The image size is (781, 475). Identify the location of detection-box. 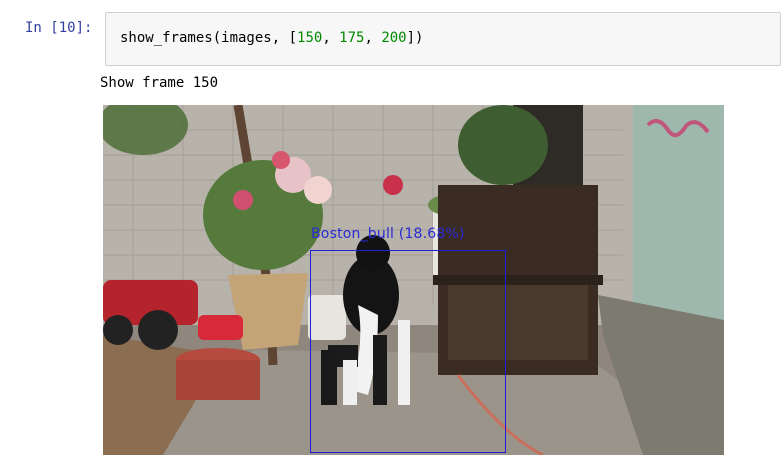
(408, 351).